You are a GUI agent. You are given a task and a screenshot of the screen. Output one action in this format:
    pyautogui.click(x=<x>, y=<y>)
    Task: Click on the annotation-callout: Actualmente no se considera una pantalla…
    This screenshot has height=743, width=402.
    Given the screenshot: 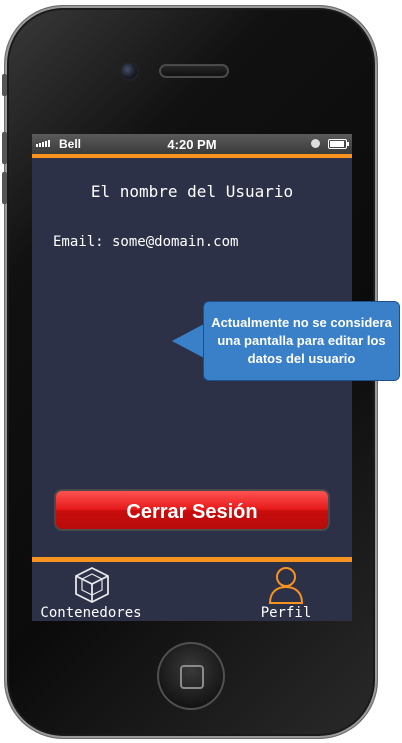 What is the action you would take?
    pyautogui.click(x=301, y=341)
    